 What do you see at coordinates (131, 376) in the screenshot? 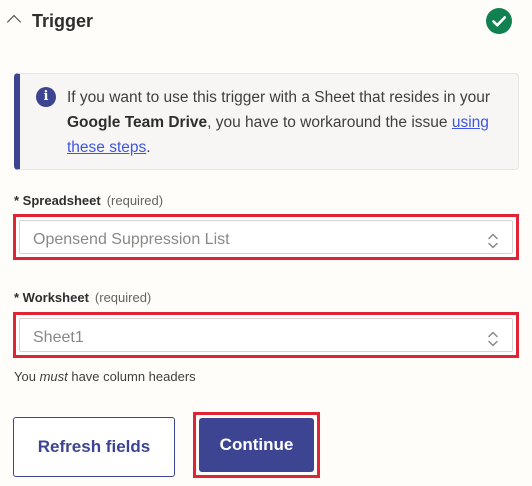
I see `hint-text-end: have column headers` at bounding box center [131, 376].